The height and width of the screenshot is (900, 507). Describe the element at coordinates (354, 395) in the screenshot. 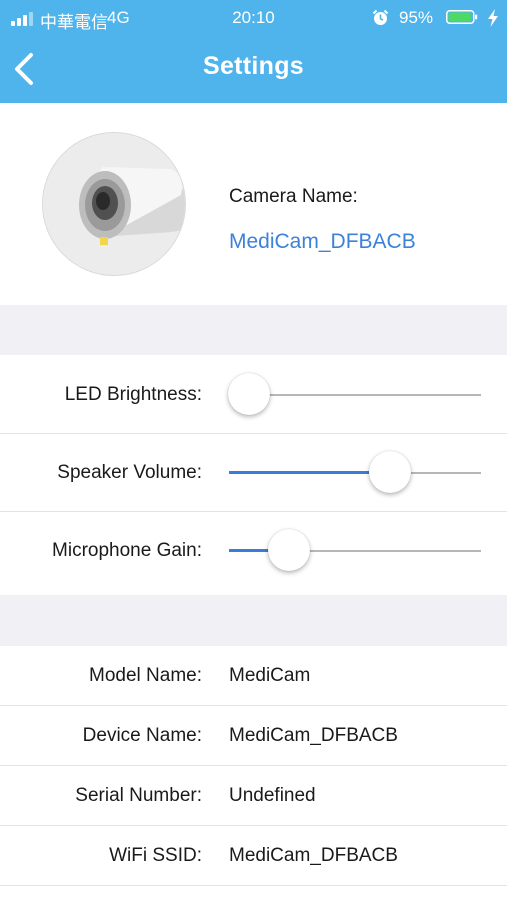

I see `led-brightness-slider` at that location.